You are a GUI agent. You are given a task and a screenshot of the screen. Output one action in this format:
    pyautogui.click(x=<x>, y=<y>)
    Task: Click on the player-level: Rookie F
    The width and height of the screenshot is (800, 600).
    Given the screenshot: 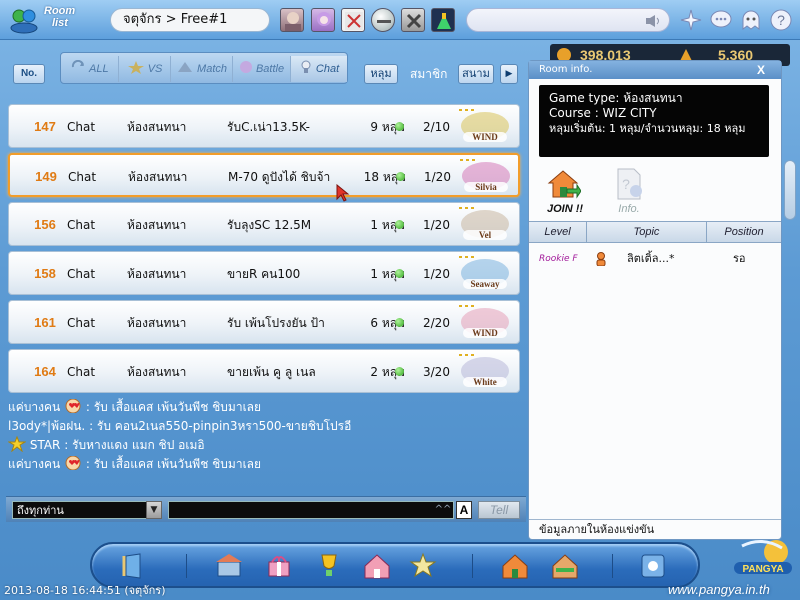 What is the action you would take?
    pyautogui.click(x=558, y=259)
    